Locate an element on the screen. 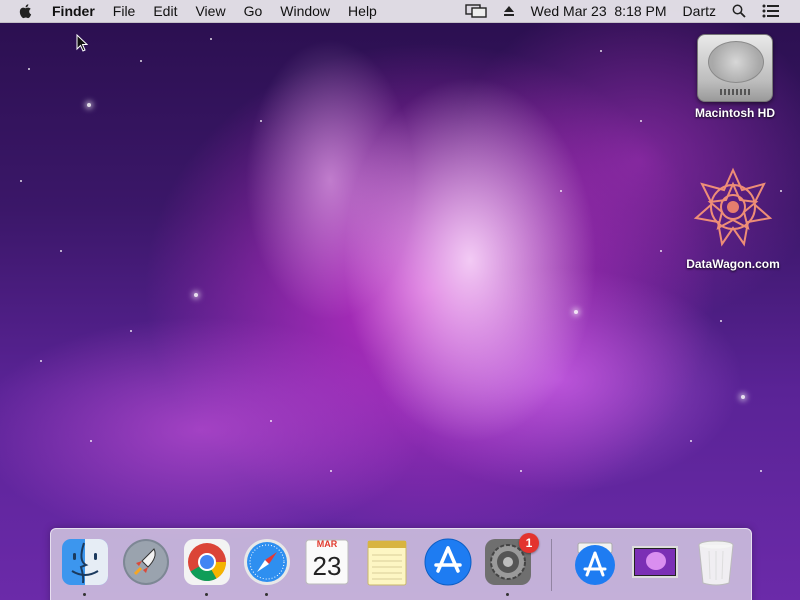 The width and height of the screenshot is (800, 600). dock-item-calendar: MAR 23 is located at coordinates (327, 562).